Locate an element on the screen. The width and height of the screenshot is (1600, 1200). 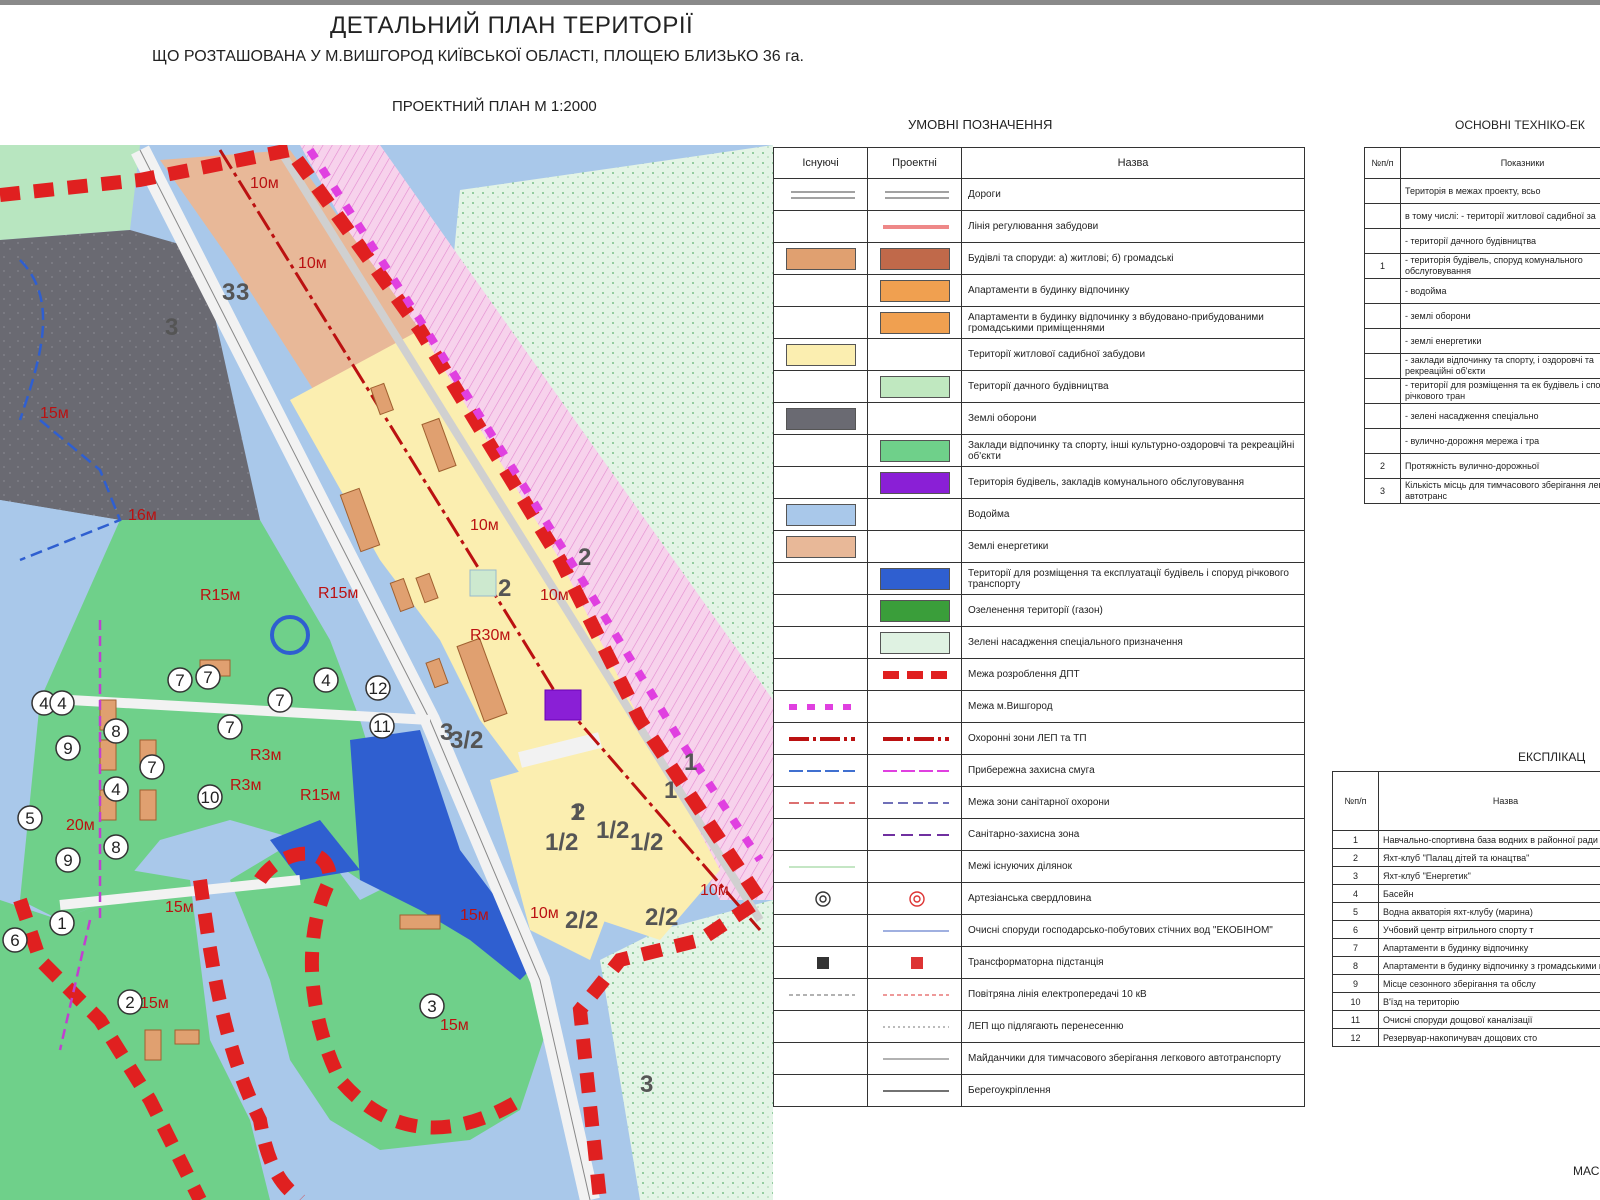
legend-item-name: Межа розроблення ДПТ is located at coordinates (1133, 674).